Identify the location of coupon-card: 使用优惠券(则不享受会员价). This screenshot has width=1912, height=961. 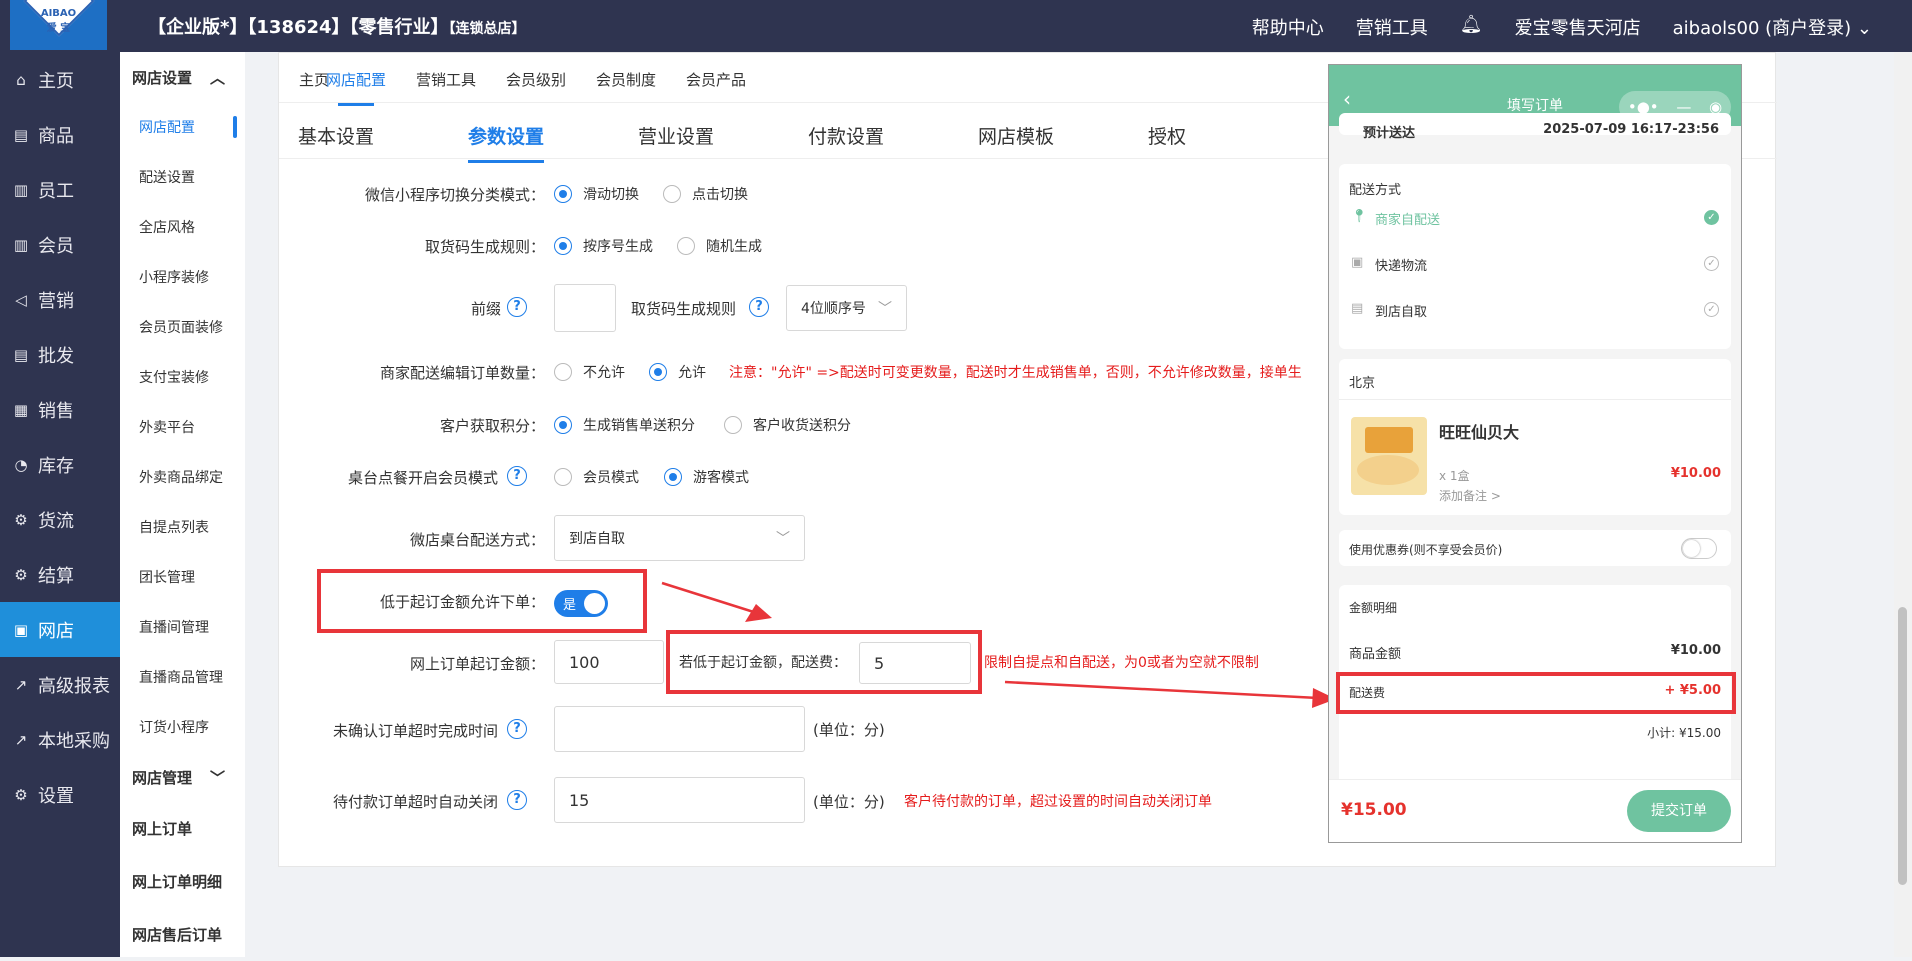
(1535, 548).